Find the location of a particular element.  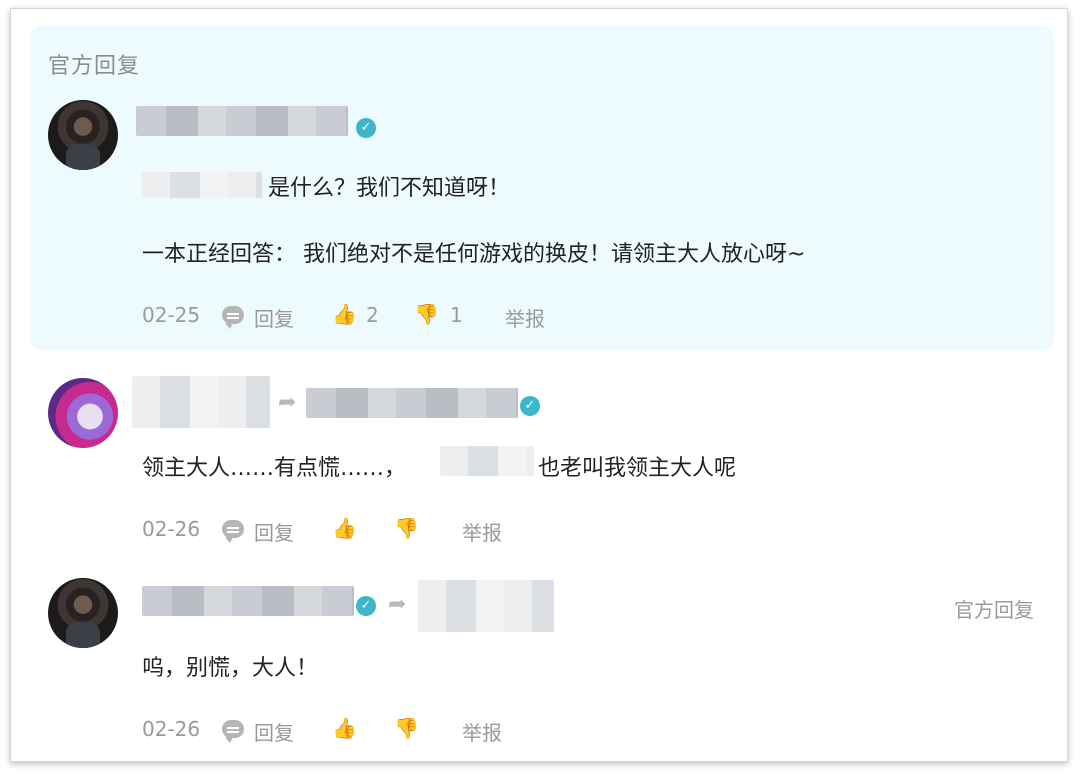

dislike-count: 1 is located at coordinates (456, 315).